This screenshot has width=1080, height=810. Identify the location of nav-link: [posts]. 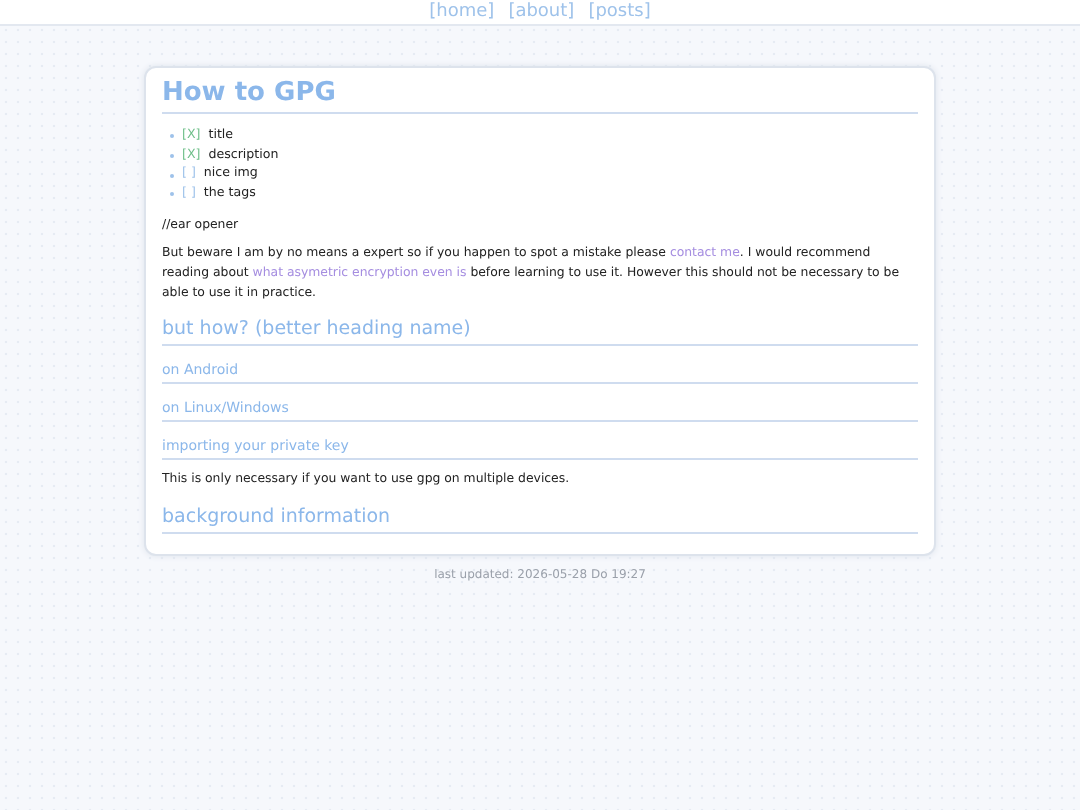
(619, 12).